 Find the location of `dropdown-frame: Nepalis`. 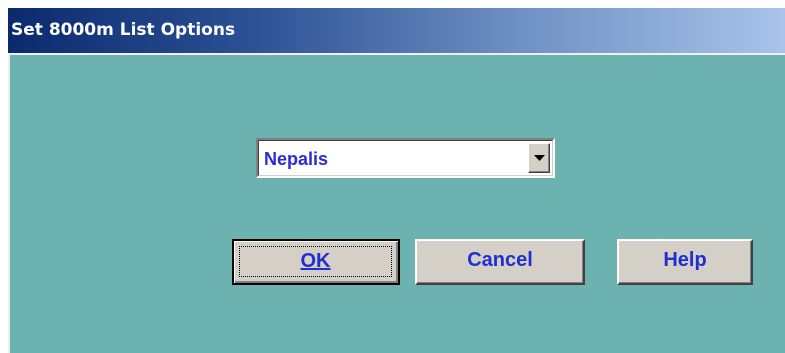

dropdown-frame: Nepalis is located at coordinates (405, 158).